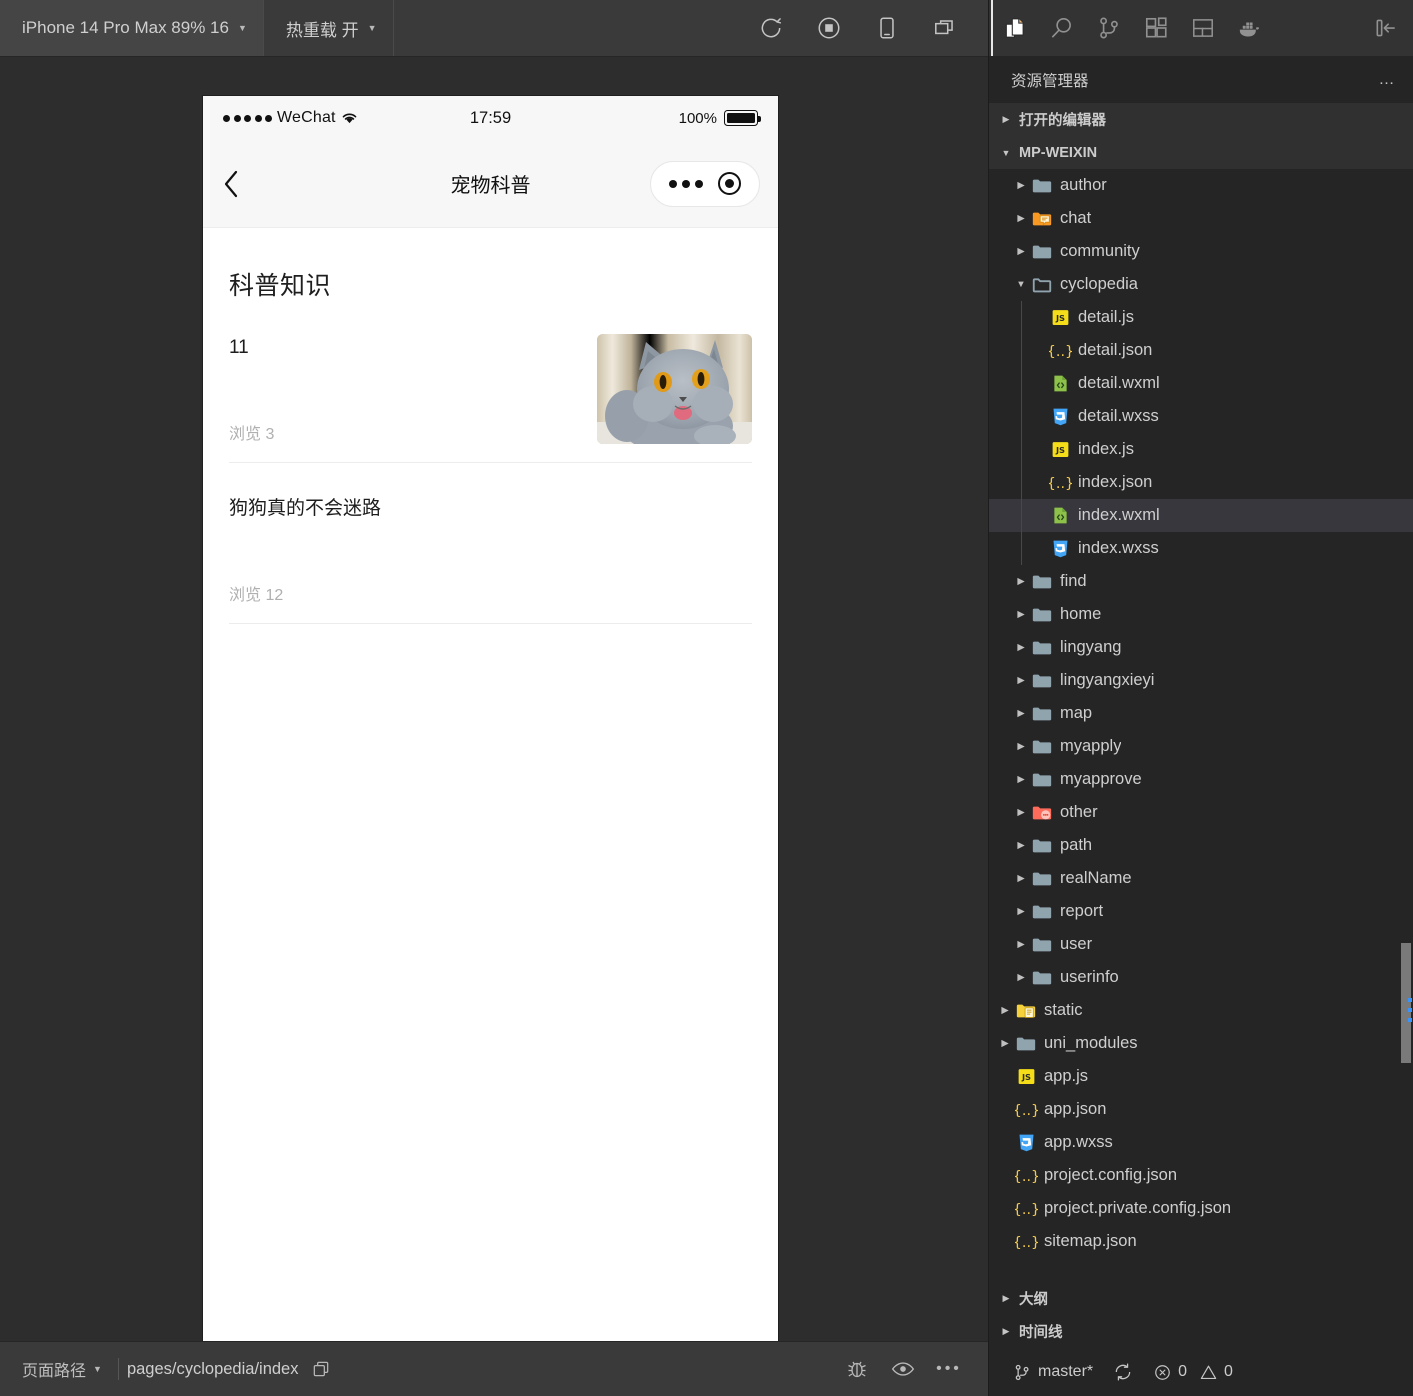 The width and height of the screenshot is (1413, 1396). What do you see at coordinates (730, 183) in the screenshot?
I see `target-icon` at bounding box center [730, 183].